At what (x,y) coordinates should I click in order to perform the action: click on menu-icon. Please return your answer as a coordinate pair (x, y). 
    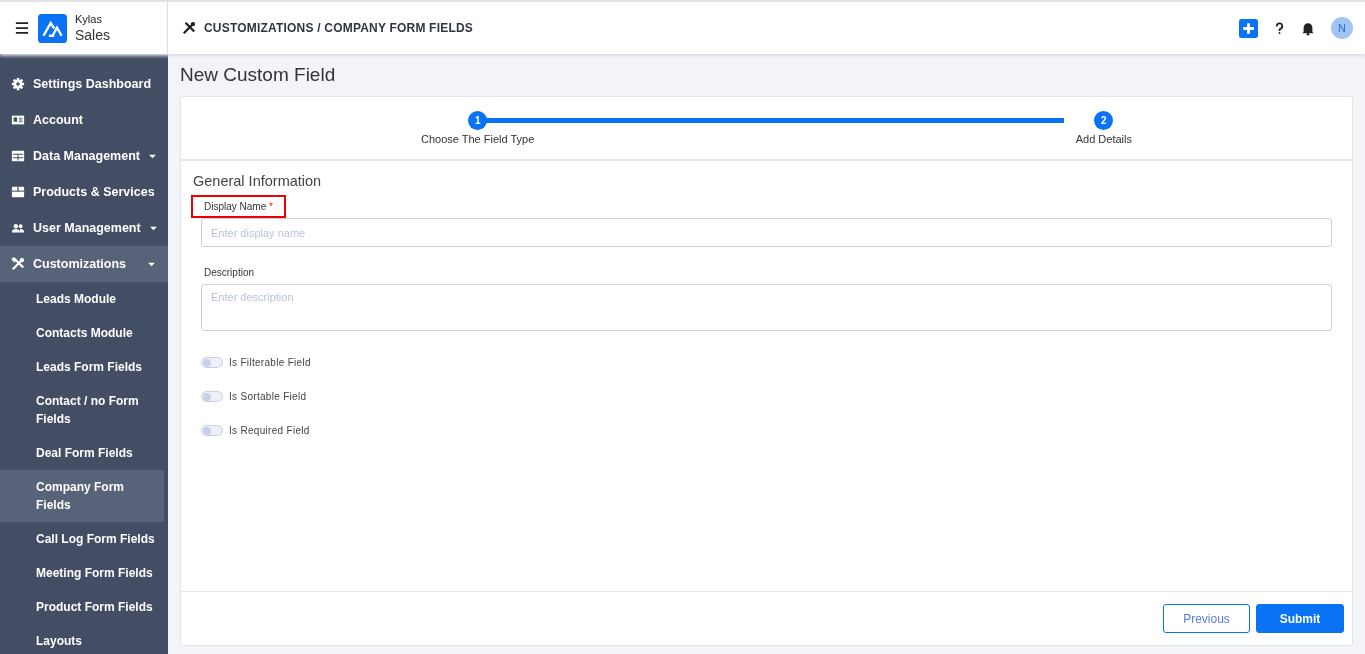
    Looking at the image, I should click on (22, 28).